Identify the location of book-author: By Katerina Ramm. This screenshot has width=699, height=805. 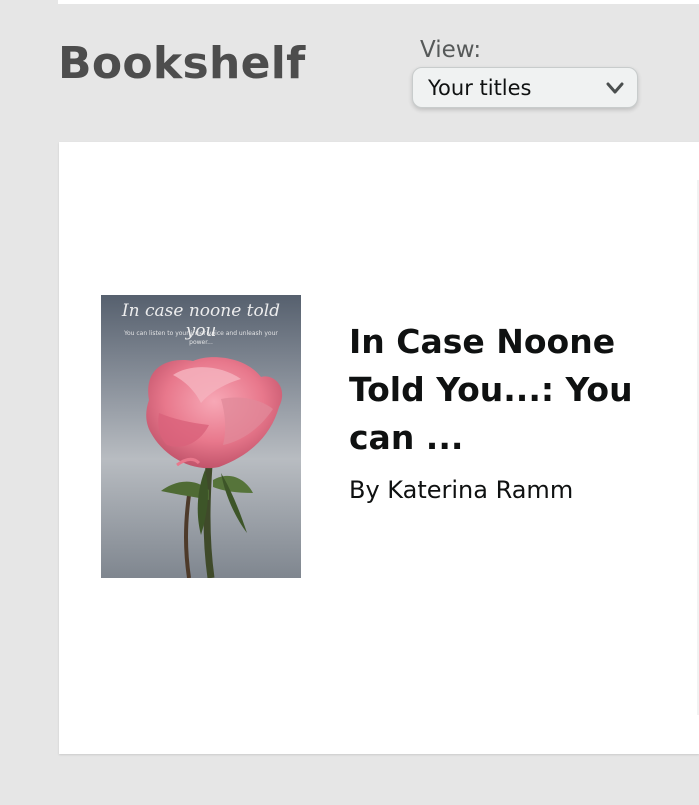
(461, 490).